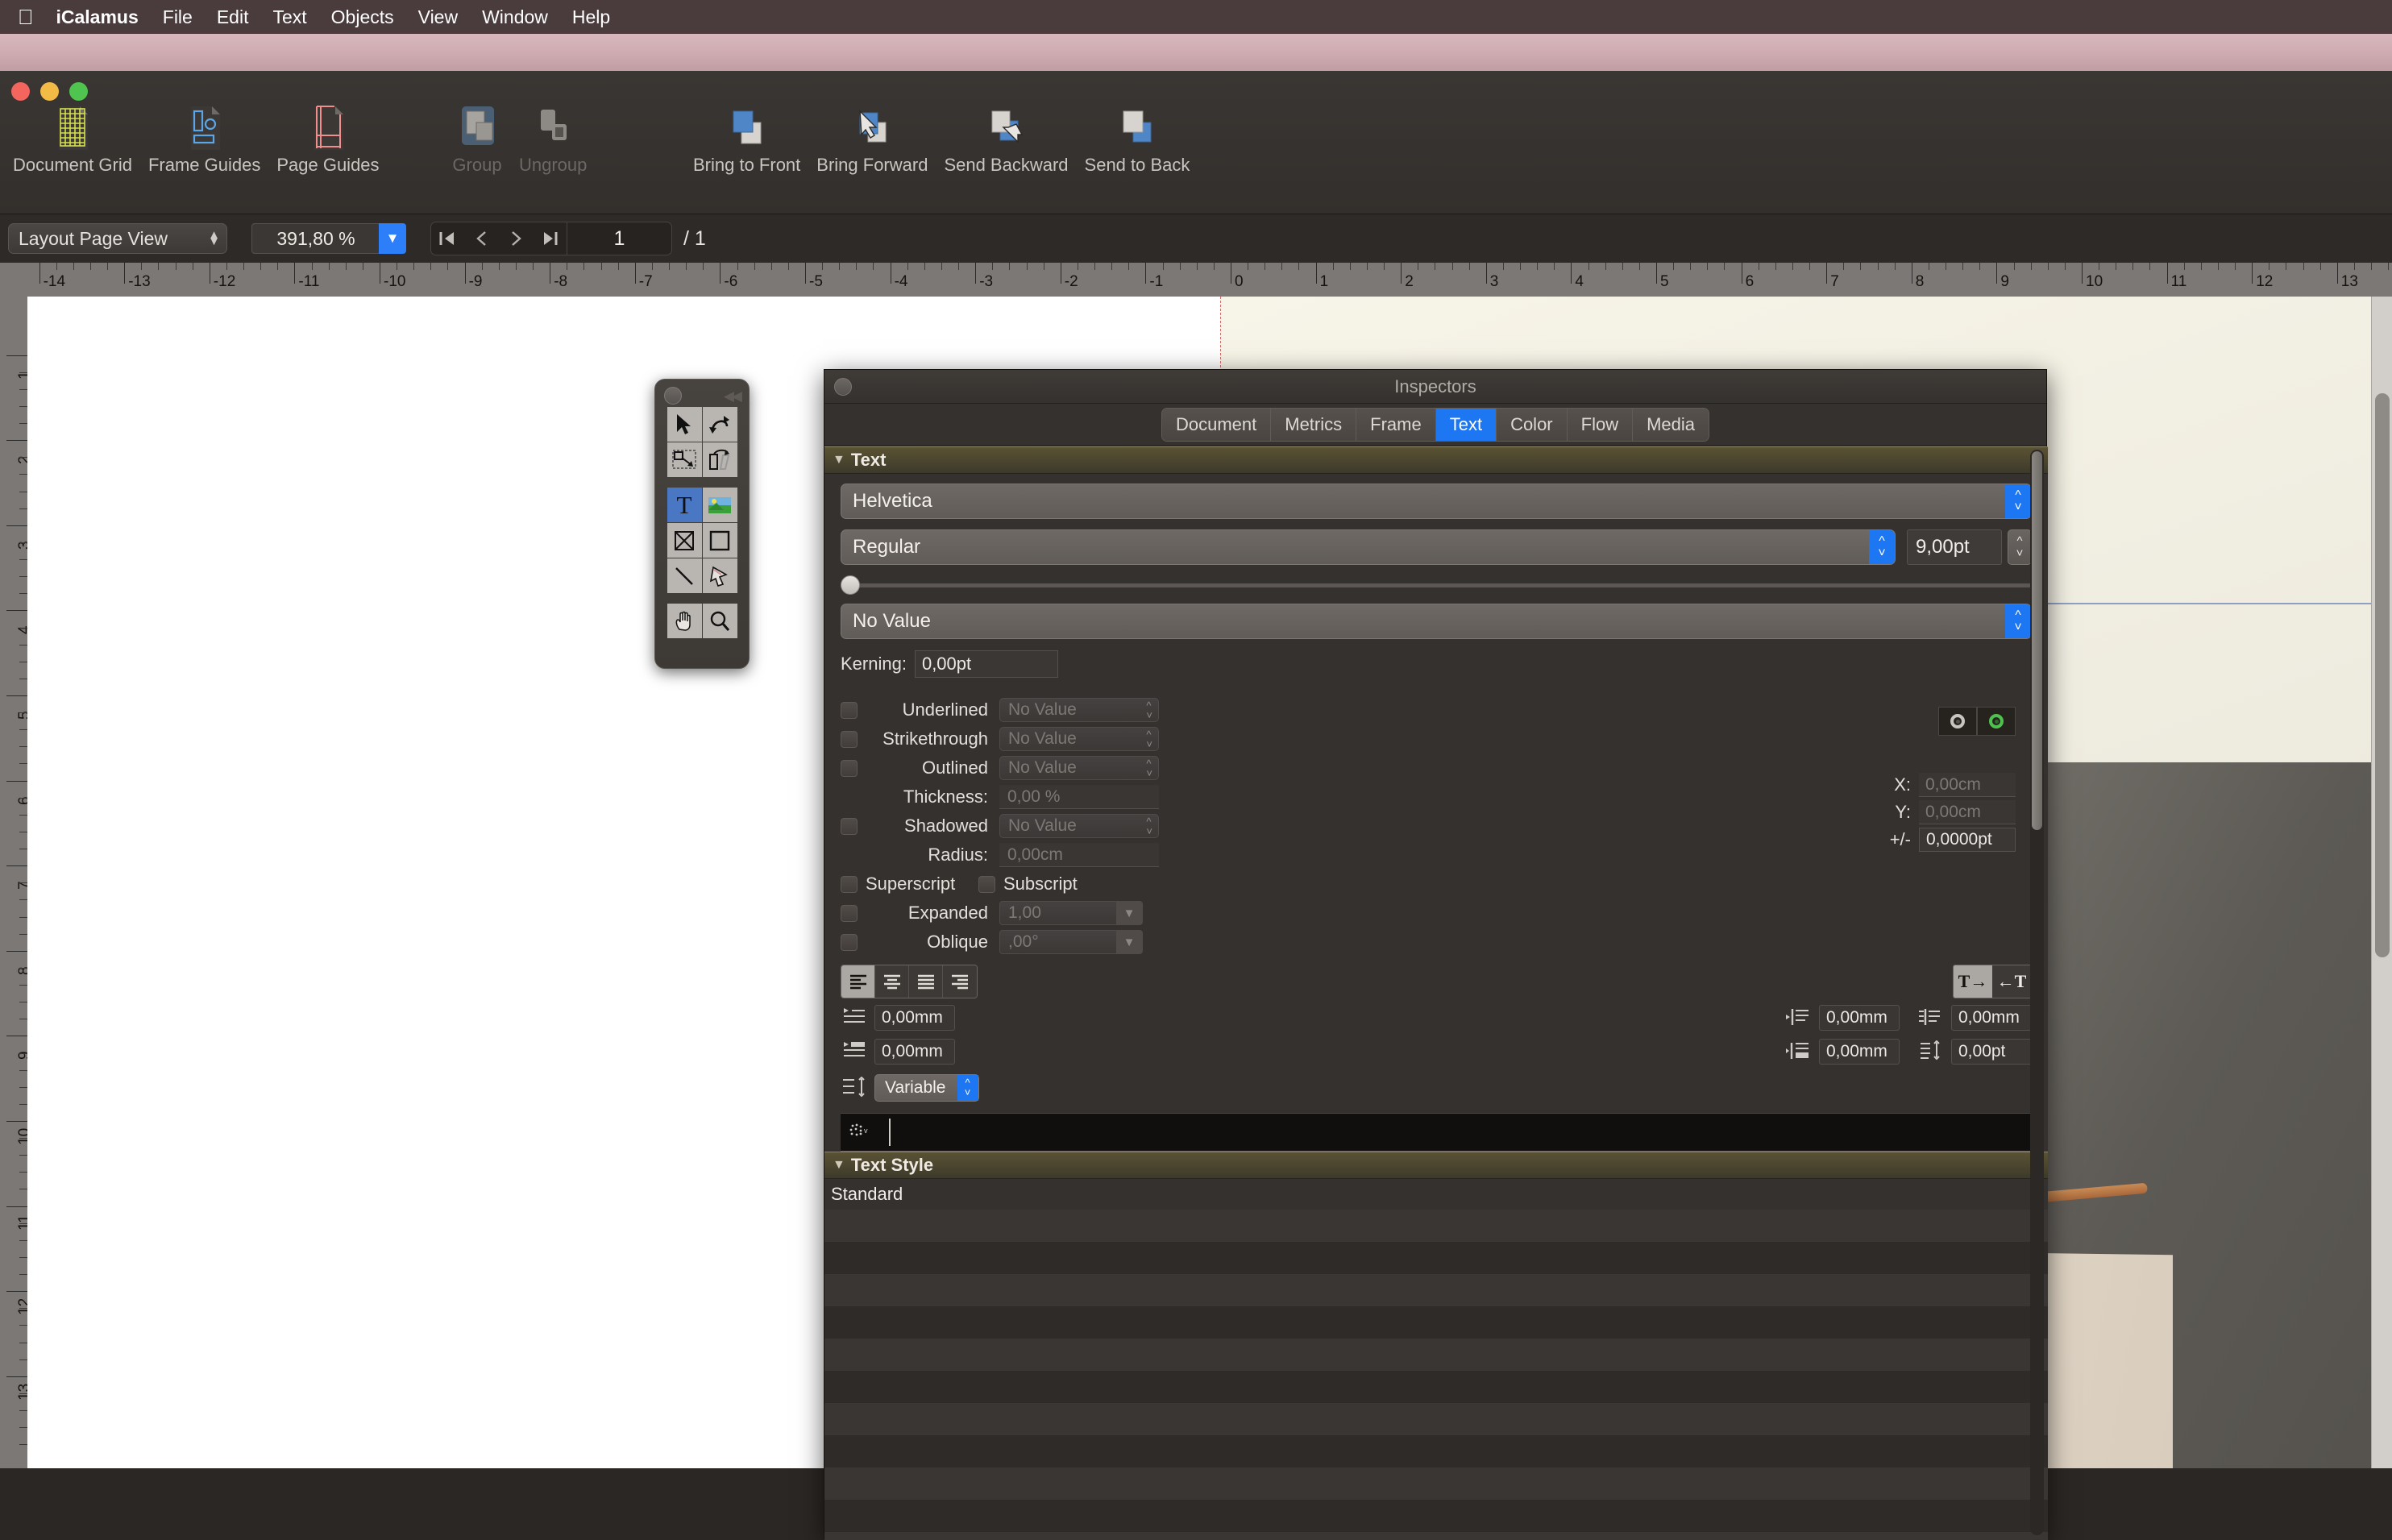 Image resolution: width=2392 pixels, height=1540 pixels. Describe the element at coordinates (78, 91) in the screenshot. I see `zoom-window-button` at that location.